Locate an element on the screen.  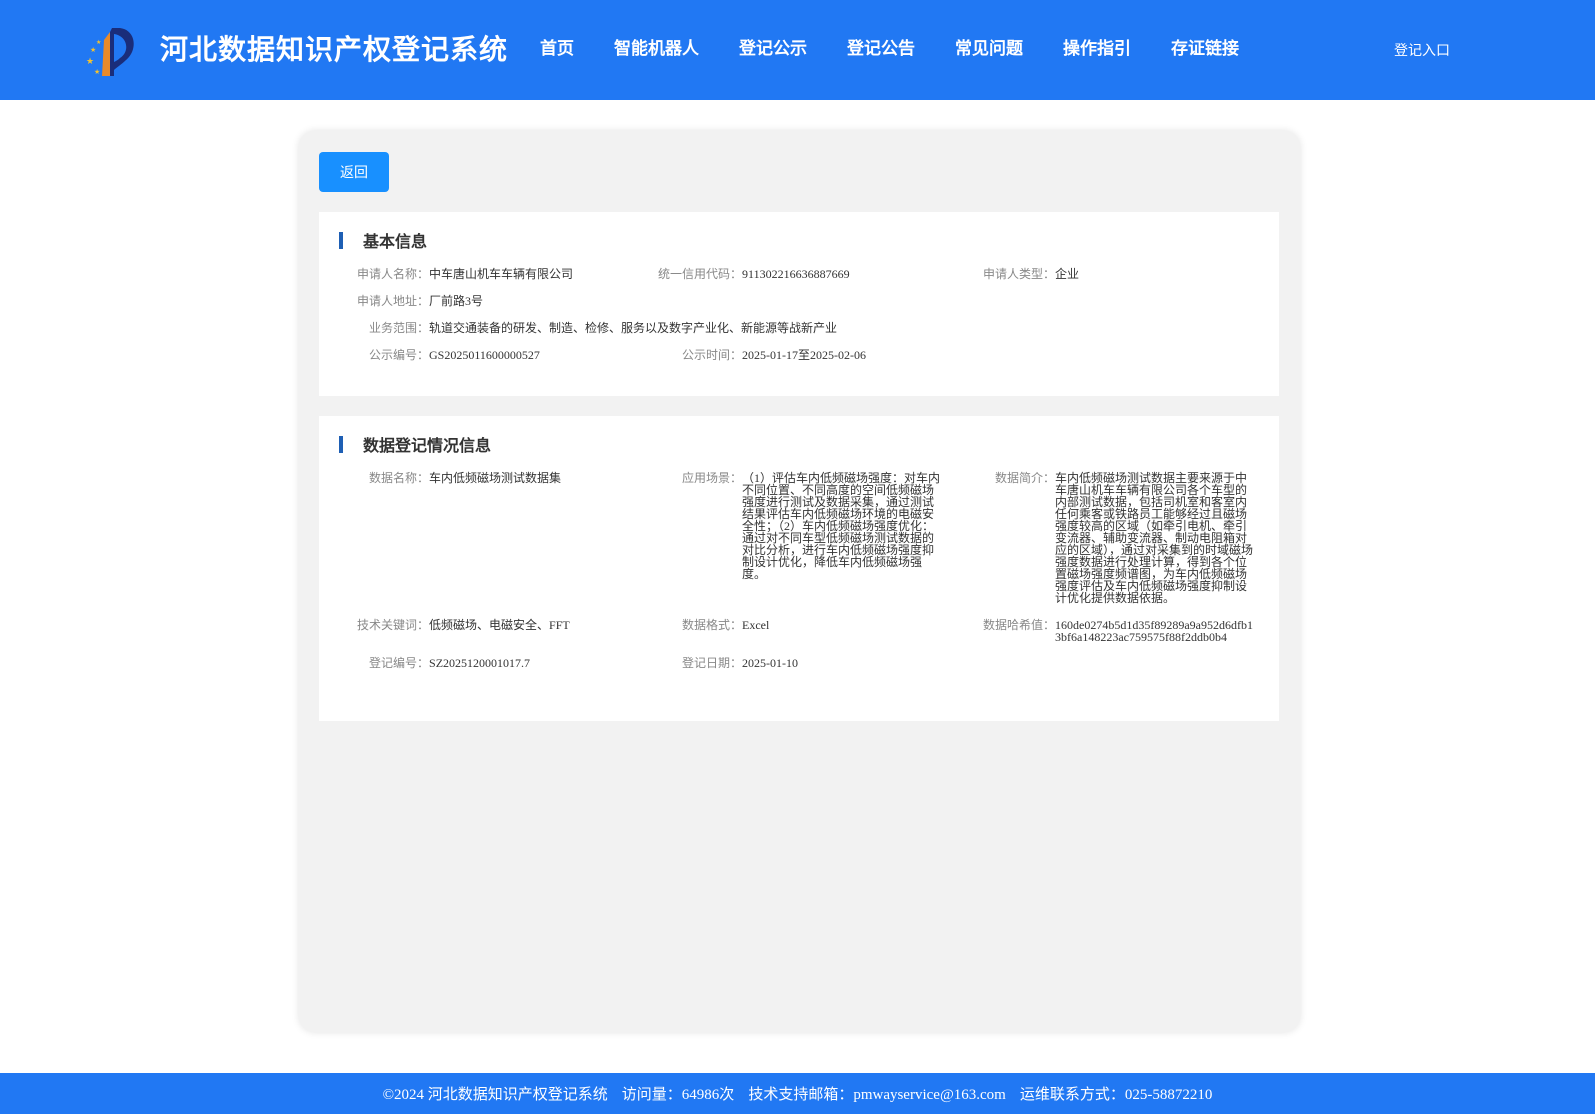
footer-copyright: ©2024 河北数据知识产权登记系统 is located at coordinates (495, 1095).